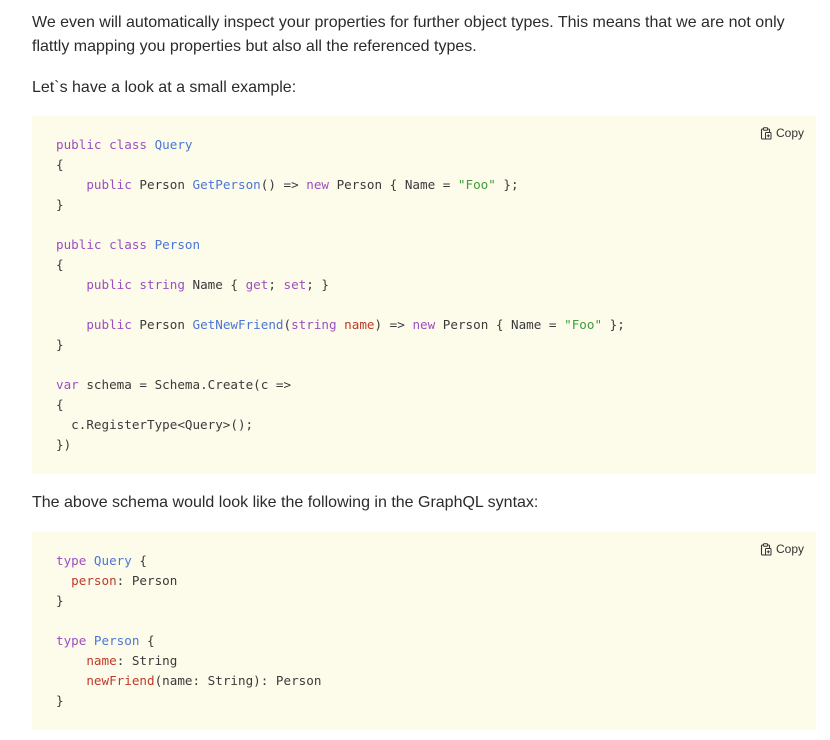 The image size is (830, 740). I want to click on example-paragraph: Let`s have a look at a small example:, so click(164, 87).